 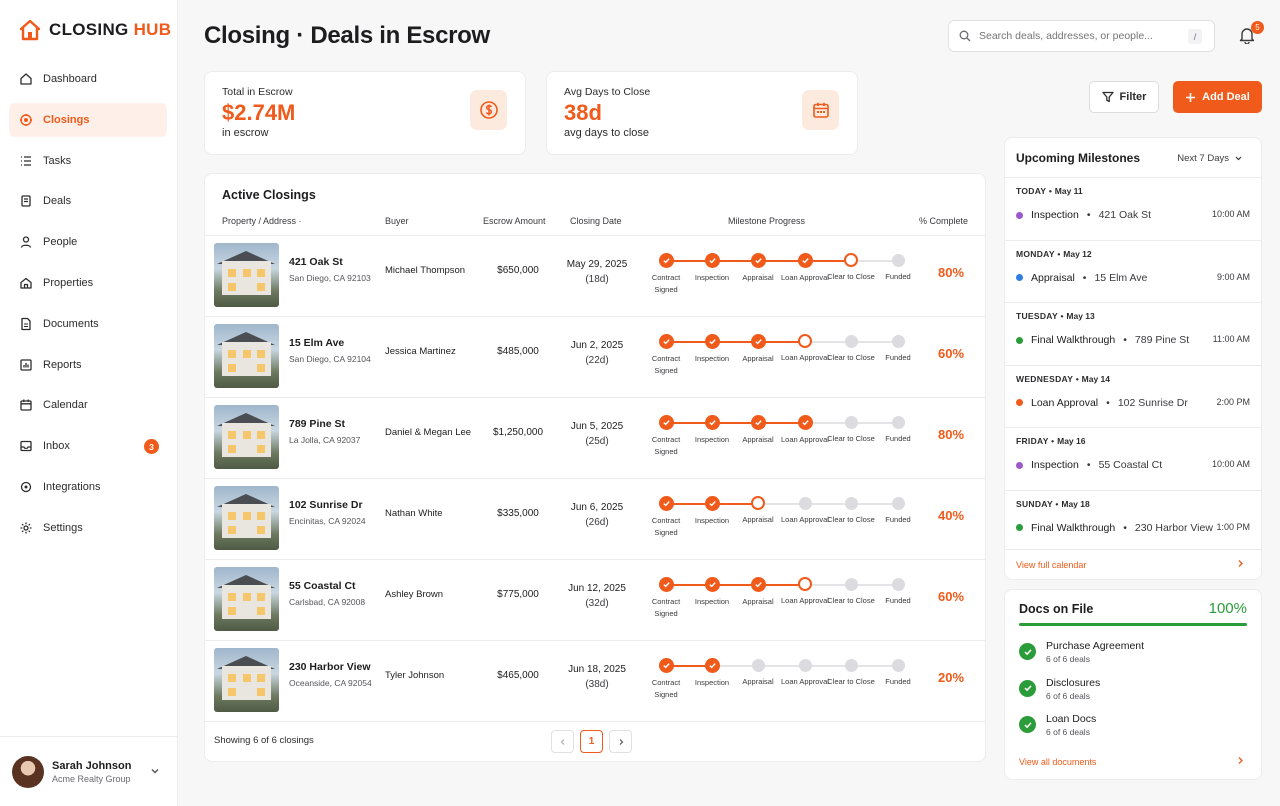 What do you see at coordinates (1121, 277) in the screenshot?
I see `event-place: 15 Elm Ave` at bounding box center [1121, 277].